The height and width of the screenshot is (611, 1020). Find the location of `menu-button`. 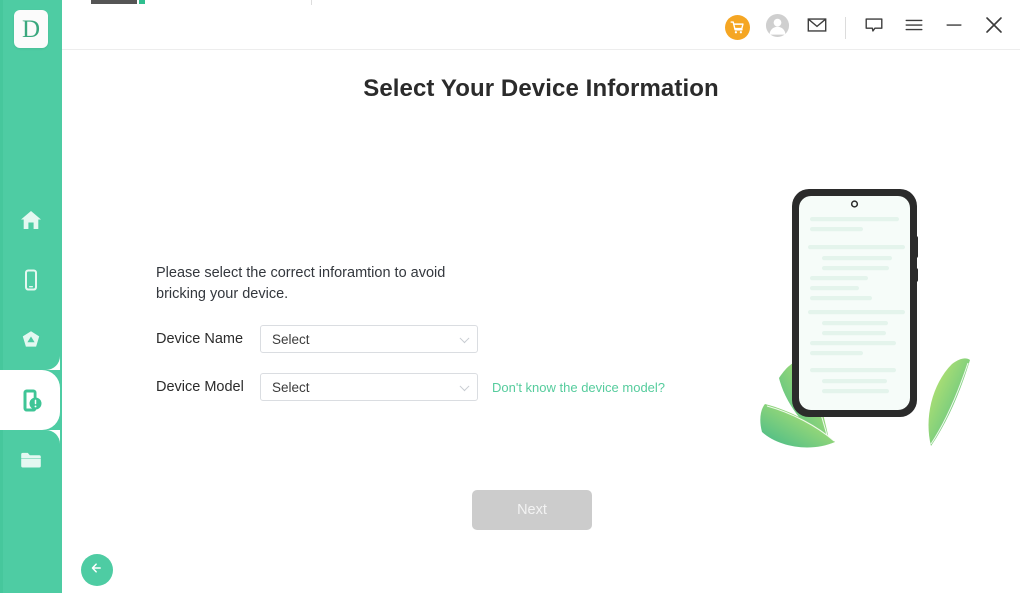

menu-button is located at coordinates (914, 28).